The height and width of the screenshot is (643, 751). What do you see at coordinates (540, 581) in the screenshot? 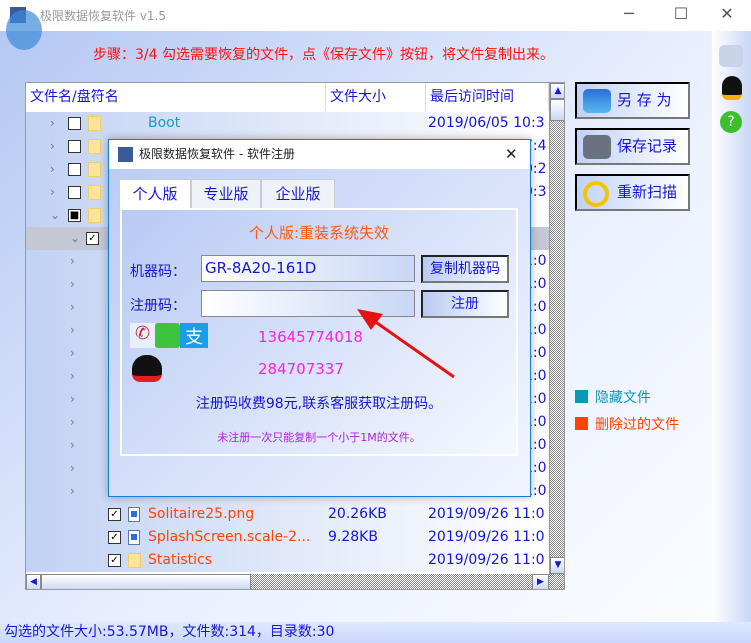
I see `scroll-right-button: ▶` at bounding box center [540, 581].